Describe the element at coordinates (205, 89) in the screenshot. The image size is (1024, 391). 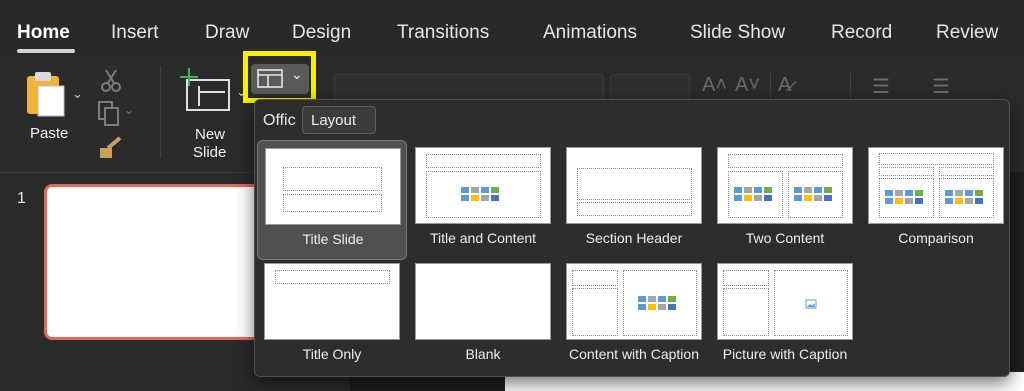
I see `new-slide-icon` at that location.